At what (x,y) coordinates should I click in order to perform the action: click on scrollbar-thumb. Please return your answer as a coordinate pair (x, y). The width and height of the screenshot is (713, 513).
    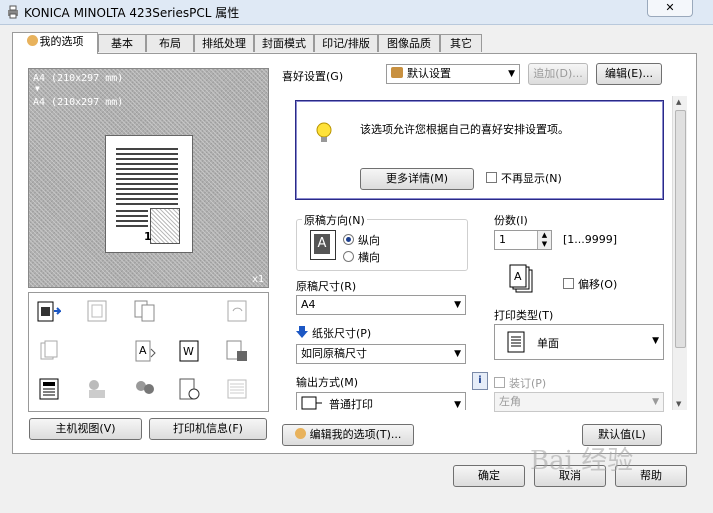
    Looking at the image, I should click on (680, 229).